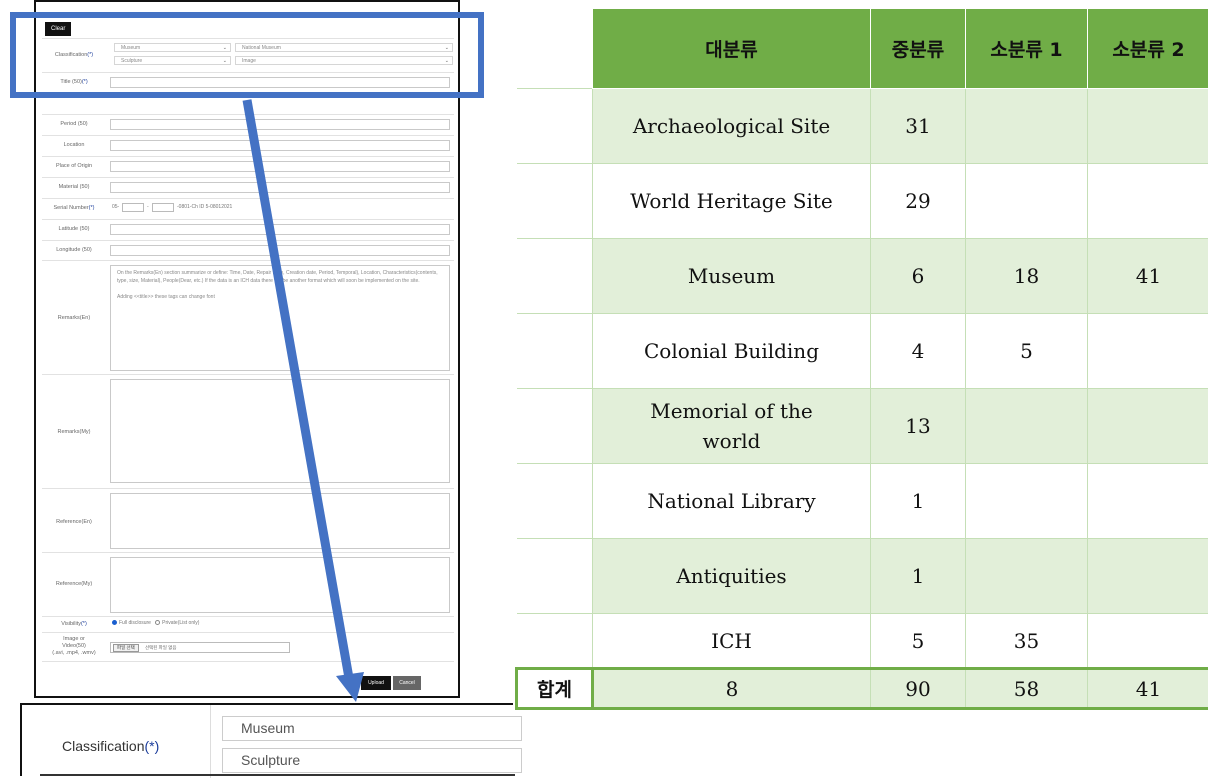 This screenshot has width=1208, height=778. I want to click on row-mid-count: 5, so click(918, 641).